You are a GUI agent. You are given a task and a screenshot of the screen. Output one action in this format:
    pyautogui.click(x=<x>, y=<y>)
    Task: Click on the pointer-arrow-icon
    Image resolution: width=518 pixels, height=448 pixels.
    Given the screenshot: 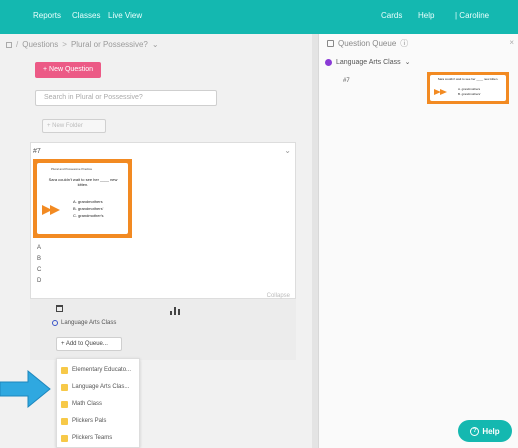 What is the action you would take?
    pyautogui.click(x=25, y=389)
    